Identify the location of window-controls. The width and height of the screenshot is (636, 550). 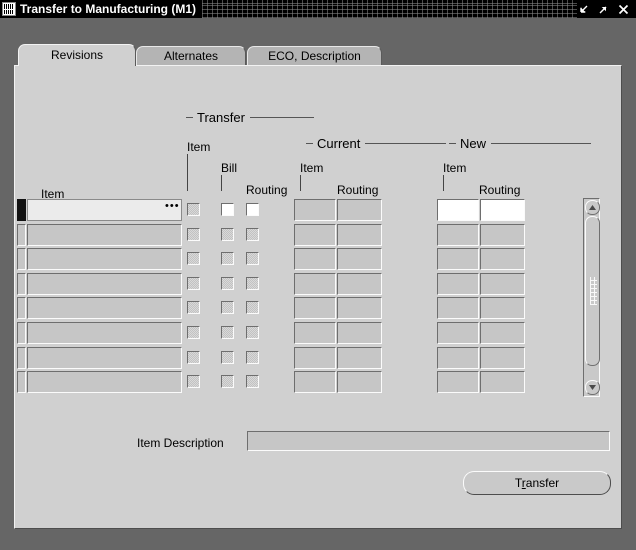
(606, 9).